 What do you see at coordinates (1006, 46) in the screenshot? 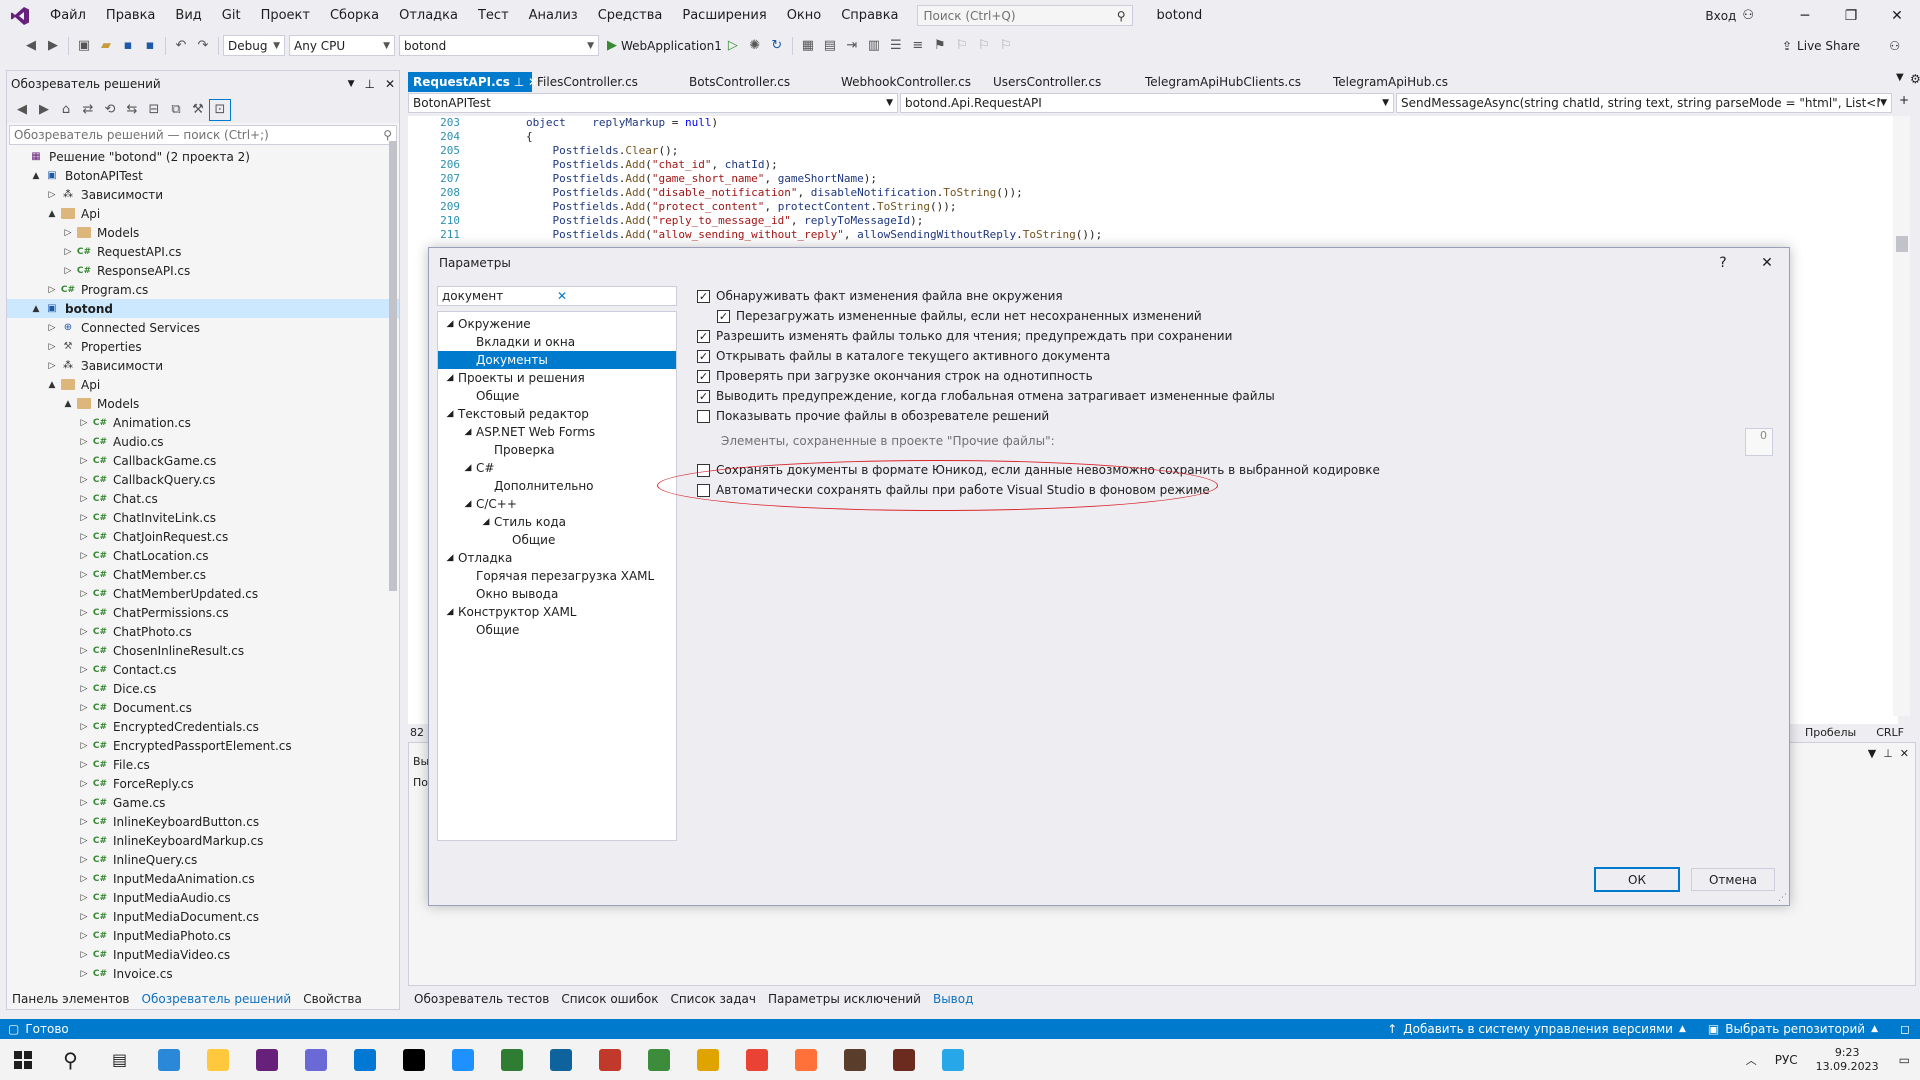
I see `bookmark-clear-icon: ⚐` at bounding box center [1006, 46].